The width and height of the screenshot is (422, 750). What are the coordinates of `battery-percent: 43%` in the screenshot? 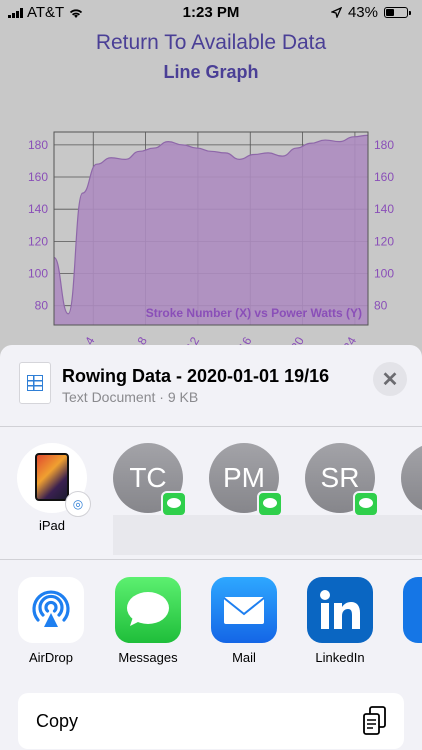 It's located at (362, 12).